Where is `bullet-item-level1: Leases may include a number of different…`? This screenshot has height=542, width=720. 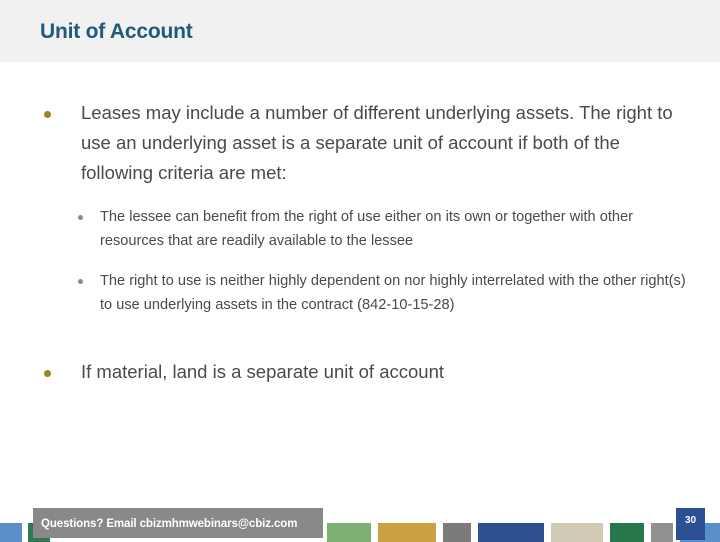
bullet-item-level1: Leases may include a number of different… is located at coordinates (364, 143).